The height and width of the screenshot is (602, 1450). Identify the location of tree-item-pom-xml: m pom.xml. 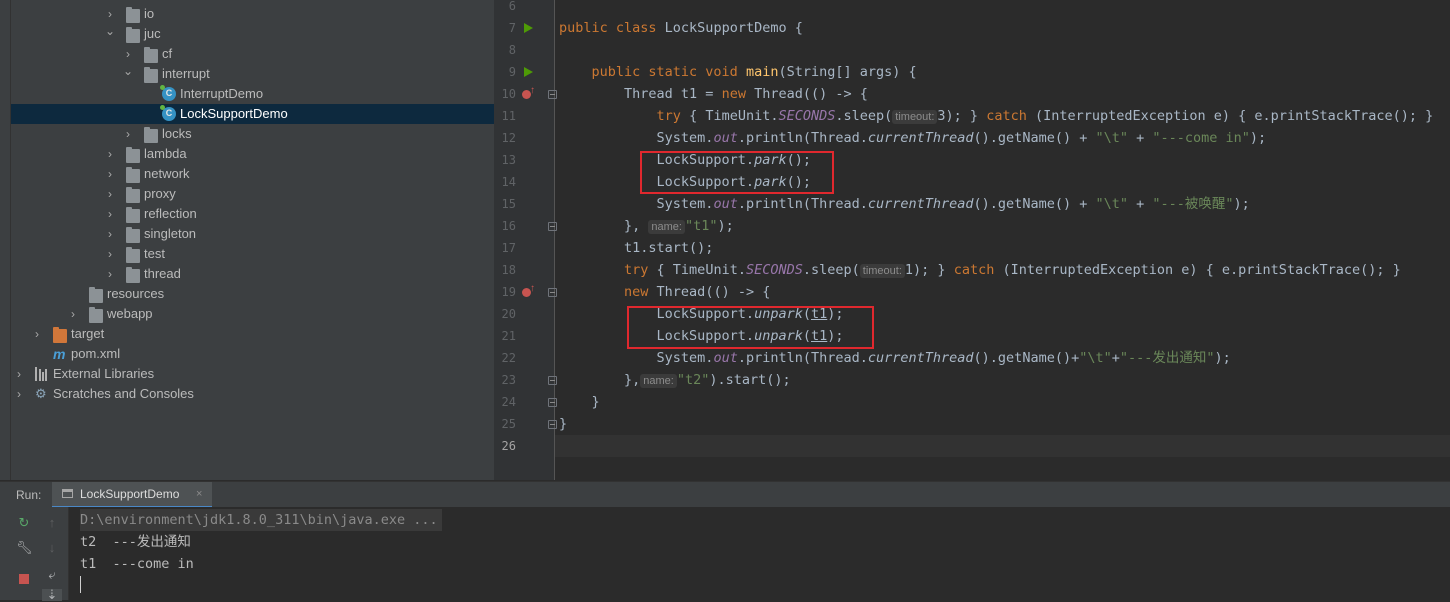
(252, 354).